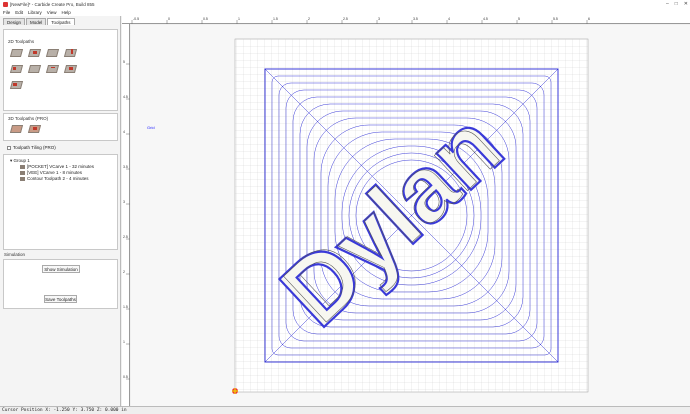 Image resolution: width=690 pixels, height=414 pixels. I want to click on toolpaths-3d-panel: 3D Toolpaths (PRO), so click(60, 127).